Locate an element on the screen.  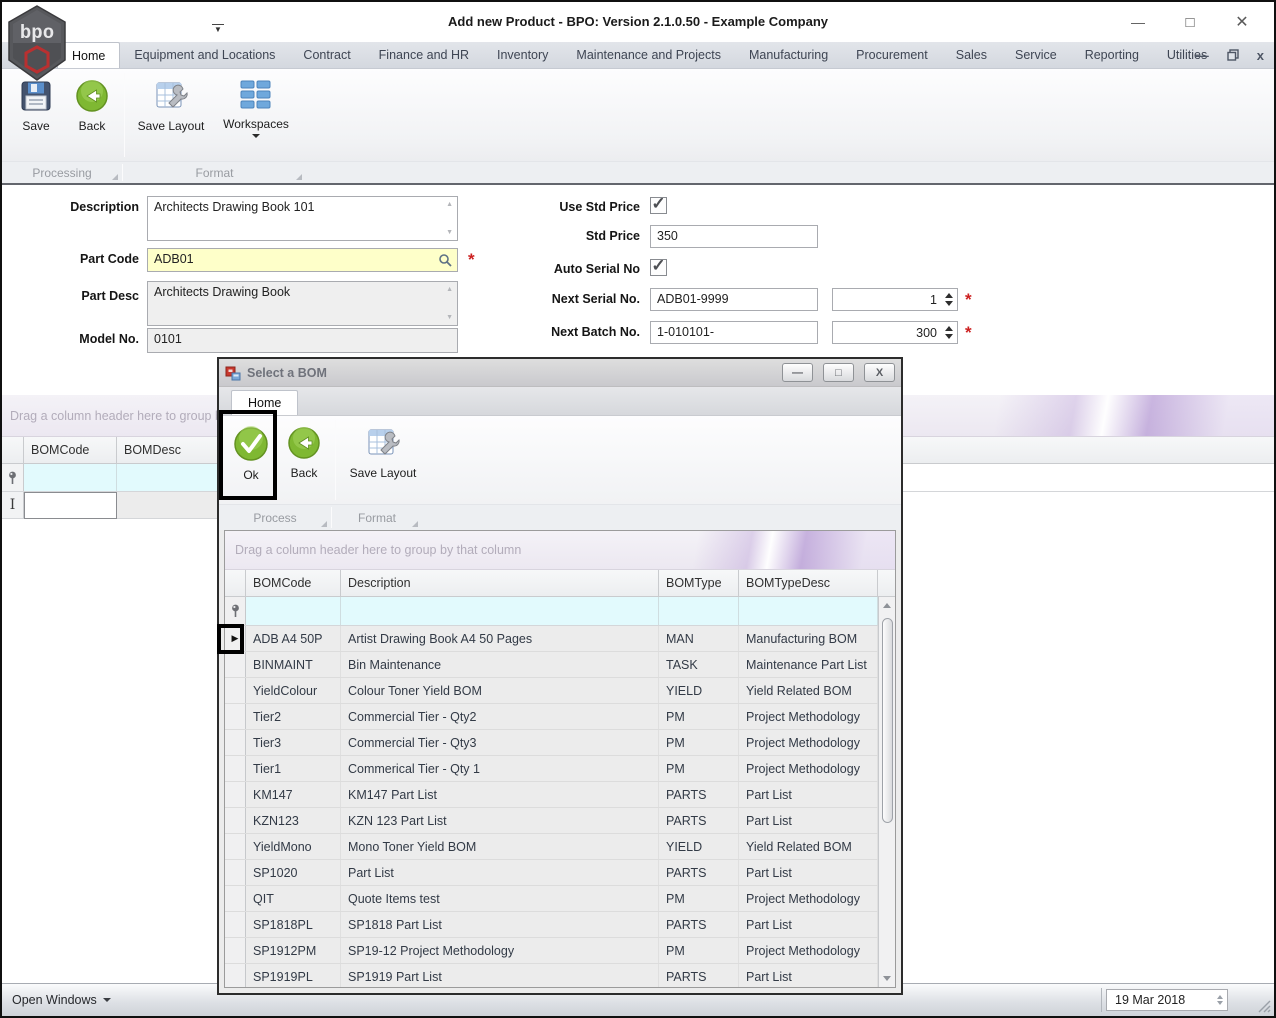
use-std-price-checkbox: ✓ is located at coordinates (658, 204).